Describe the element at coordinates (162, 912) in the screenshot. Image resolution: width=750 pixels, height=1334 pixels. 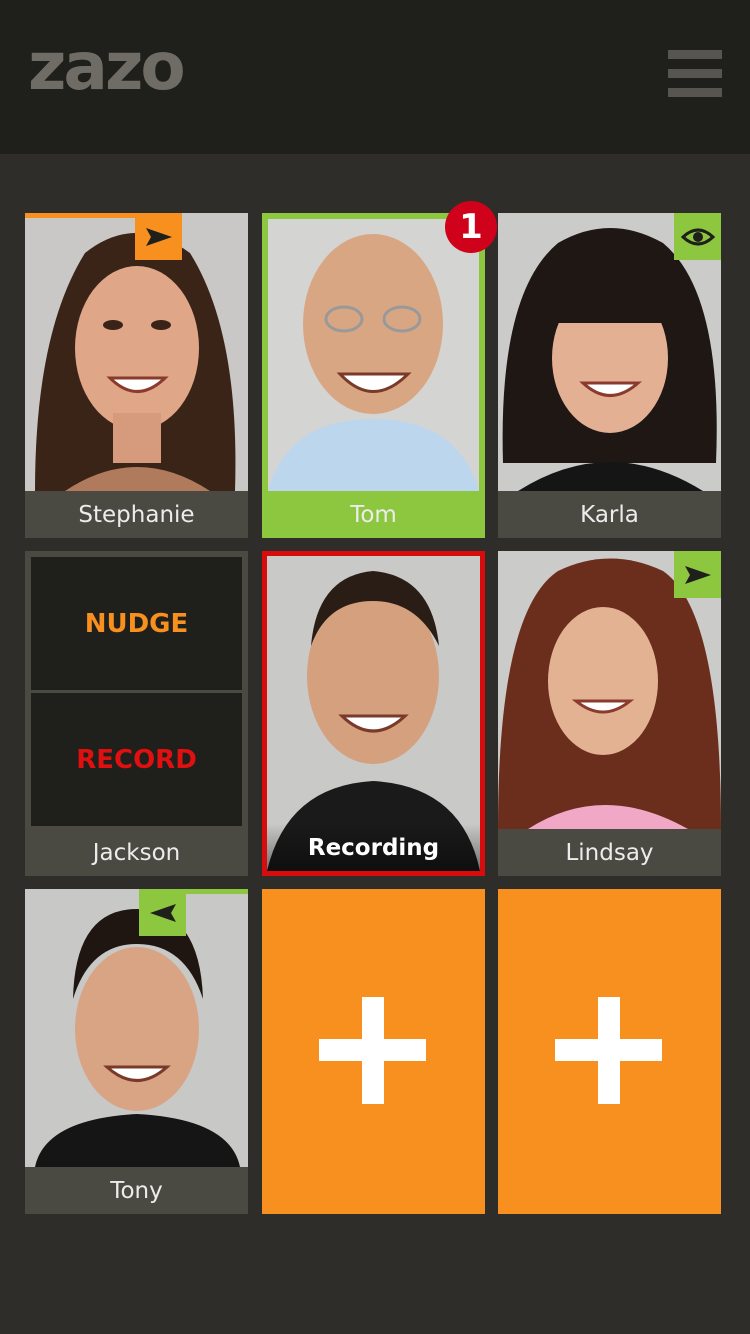
I see `received-arrow-icon` at that location.